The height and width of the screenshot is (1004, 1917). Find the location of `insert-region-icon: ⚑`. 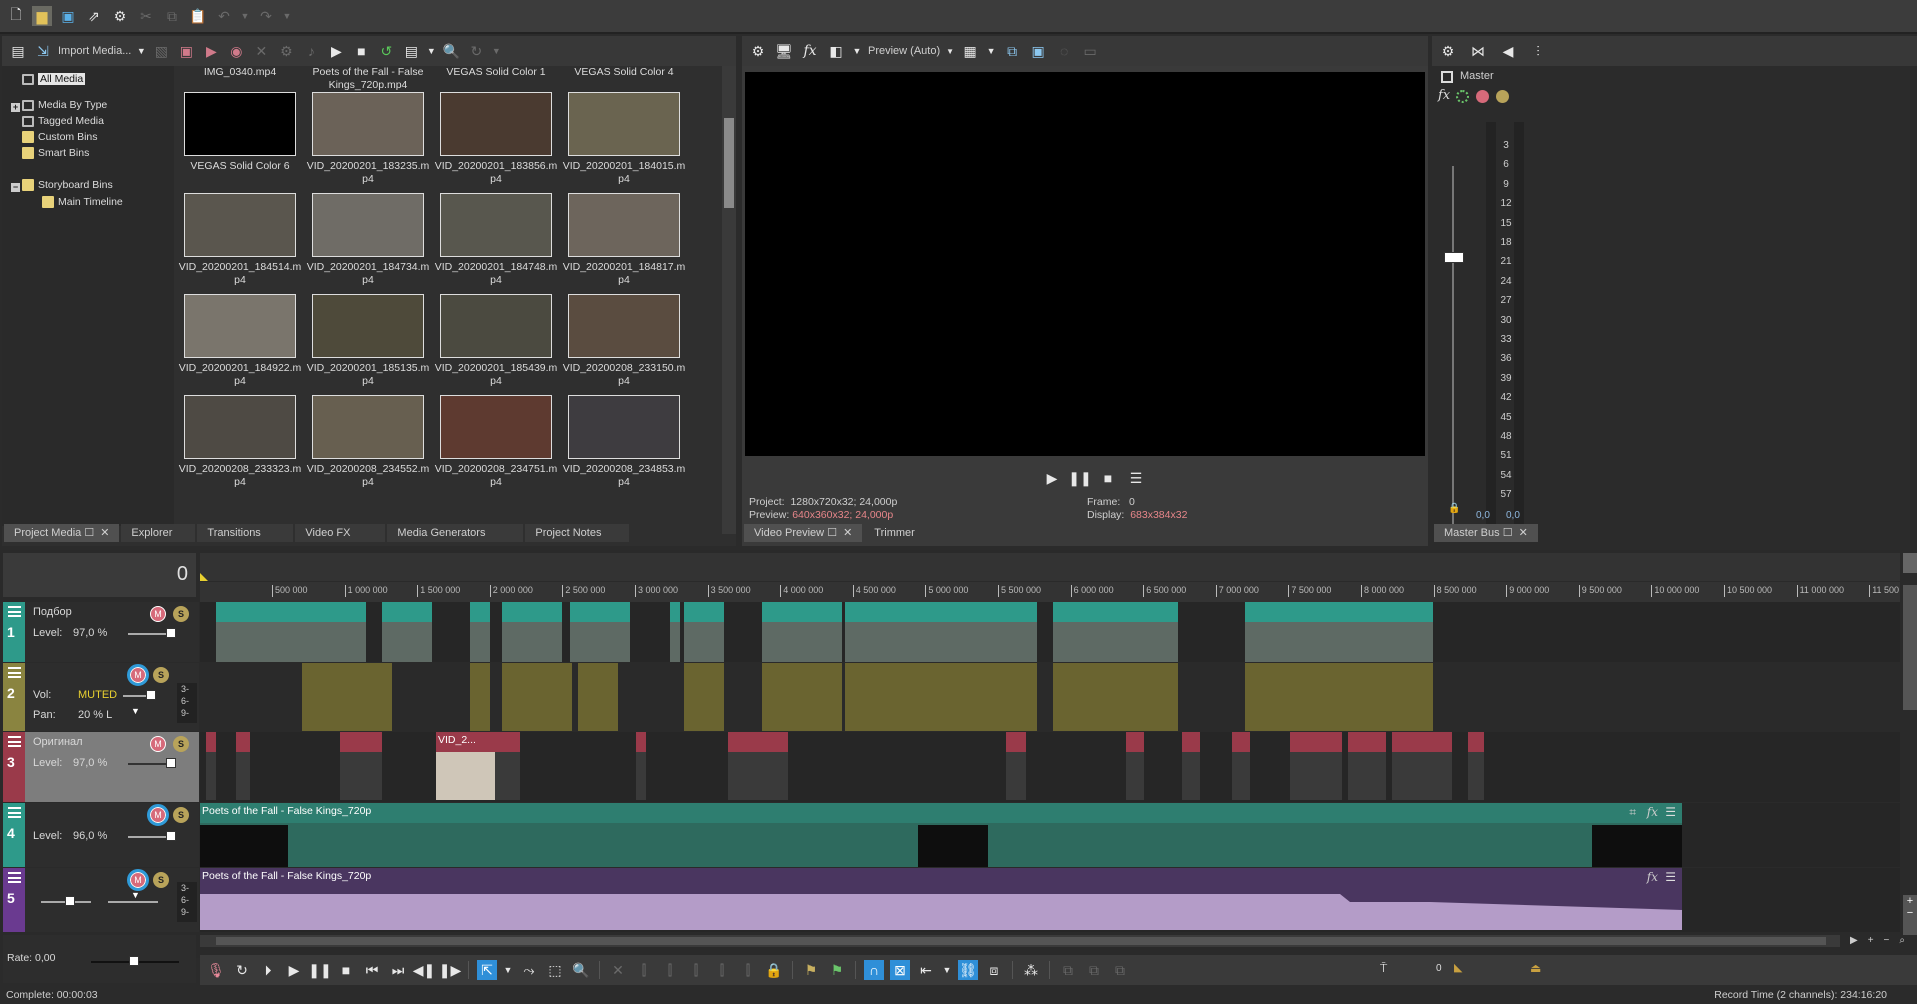

insert-region-icon: ⚑ is located at coordinates (837, 970).